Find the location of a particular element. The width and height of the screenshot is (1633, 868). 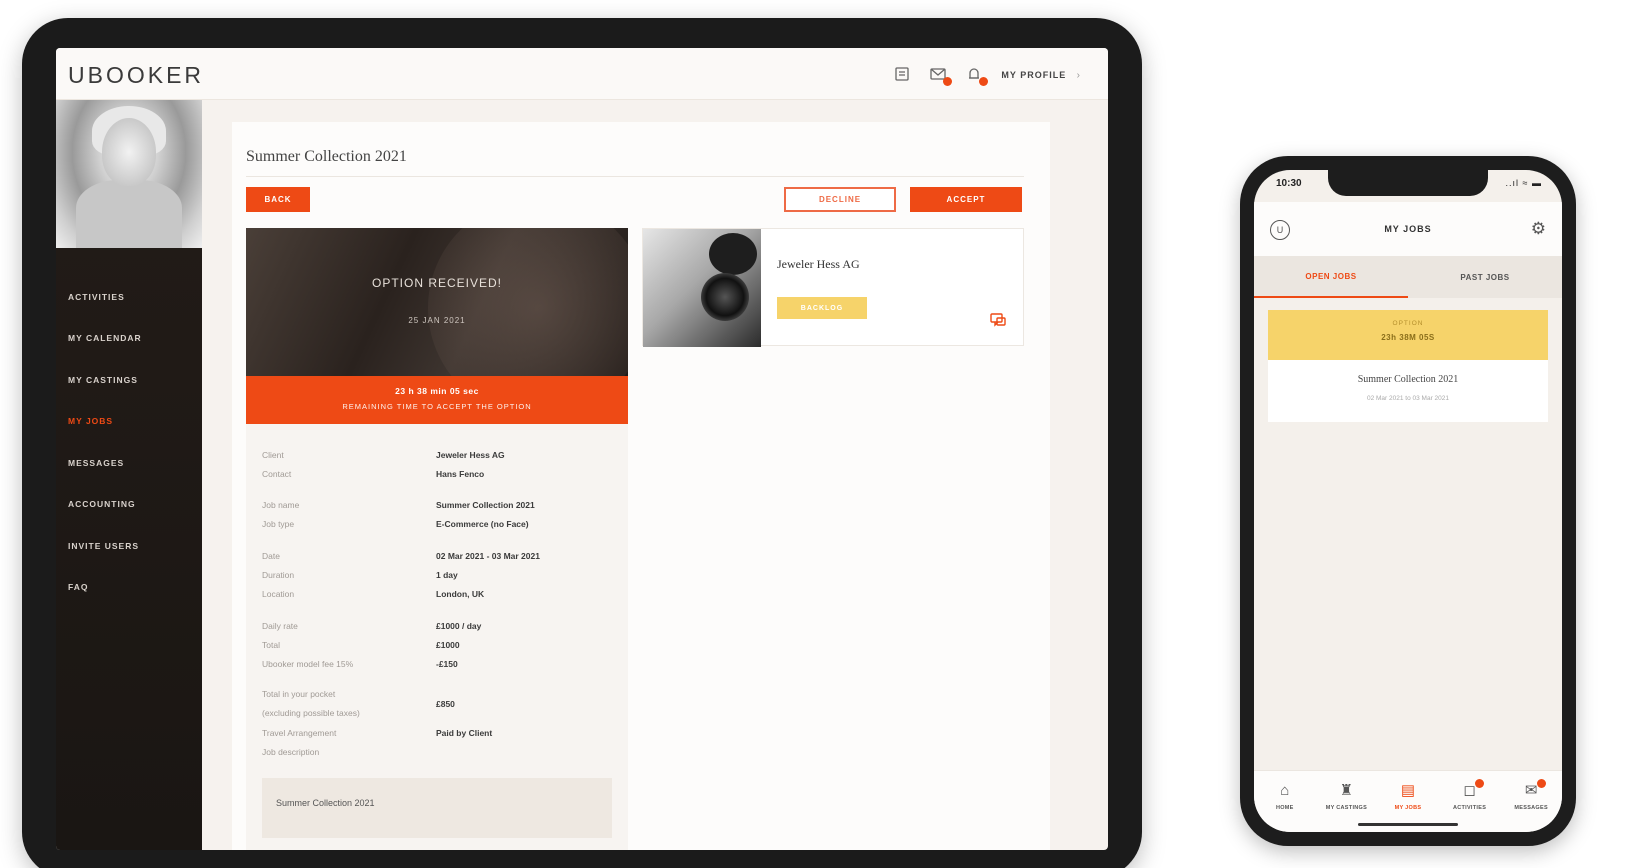

header-icons: MY PROFILE › is located at coordinates (986, 75).